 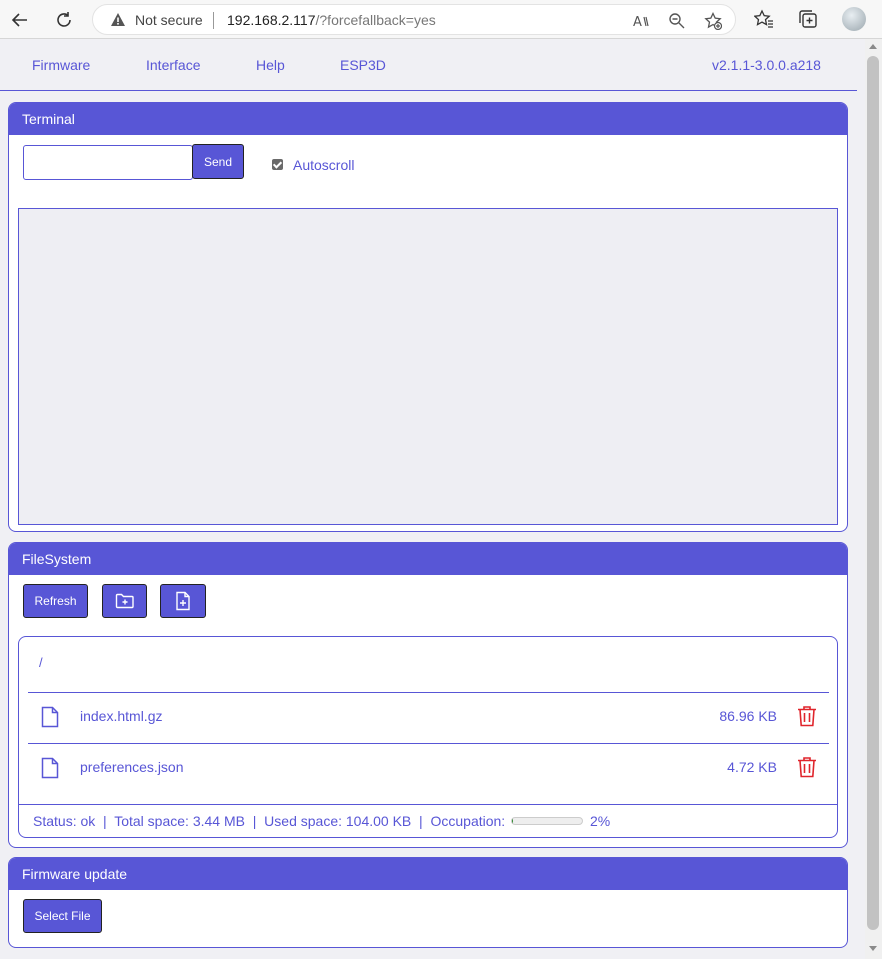 What do you see at coordinates (132, 767) in the screenshot?
I see `file-name: preferences.json` at bounding box center [132, 767].